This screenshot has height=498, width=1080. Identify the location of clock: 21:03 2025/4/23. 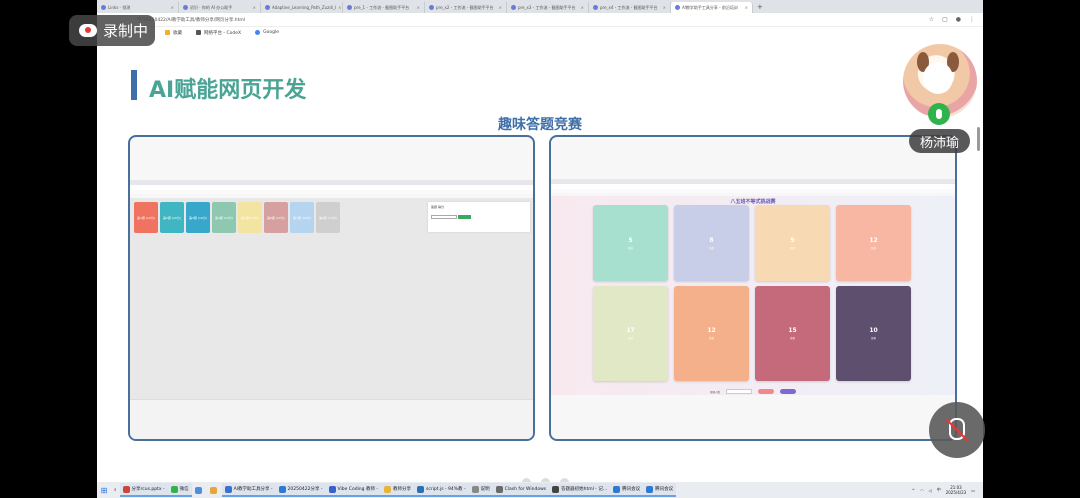
(956, 490).